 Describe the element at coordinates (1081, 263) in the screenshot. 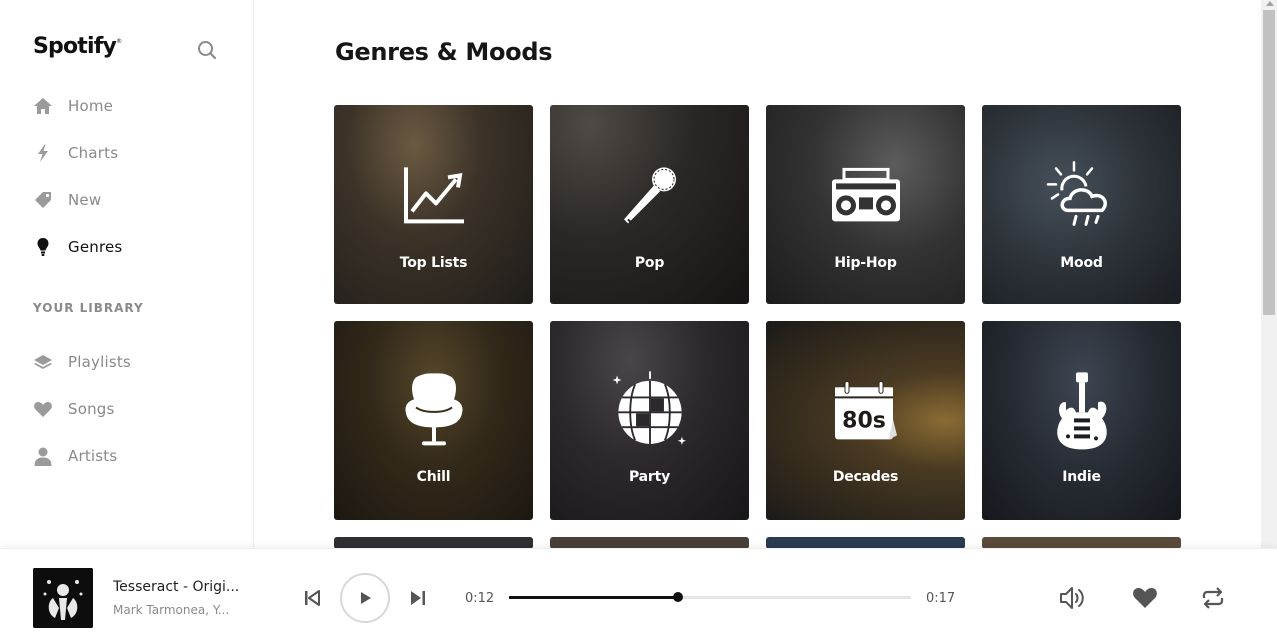

I see `genre-tile-label: Mood` at that location.